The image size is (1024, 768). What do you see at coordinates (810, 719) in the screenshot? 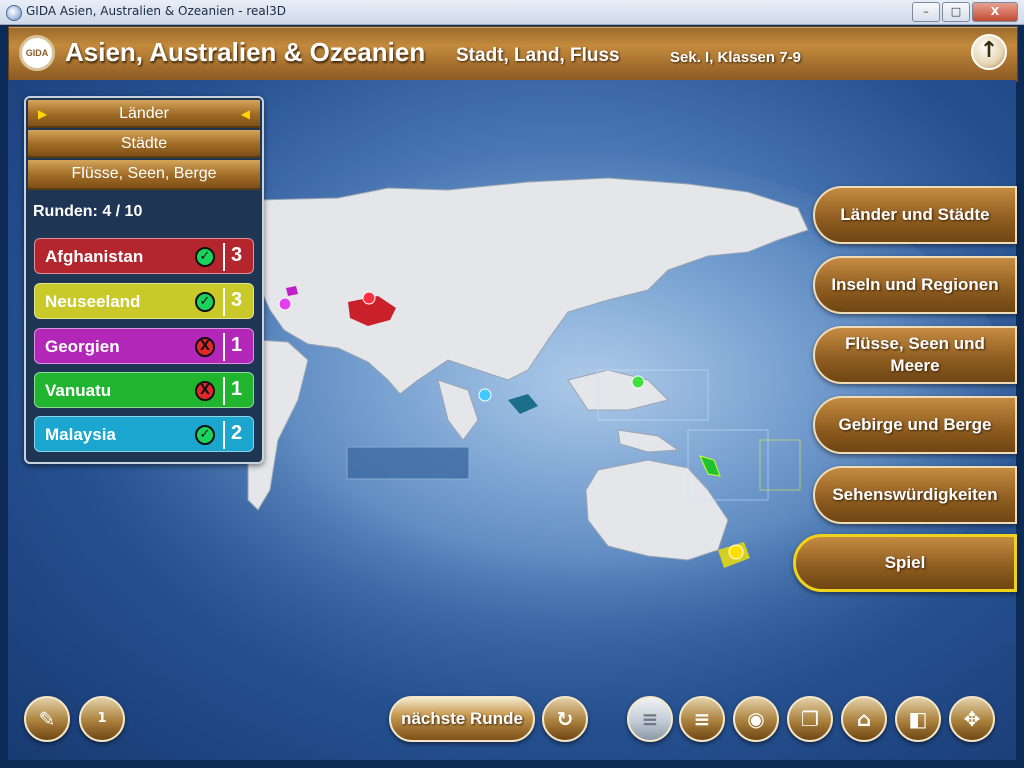
I see `copy-icon: ❐` at bounding box center [810, 719].